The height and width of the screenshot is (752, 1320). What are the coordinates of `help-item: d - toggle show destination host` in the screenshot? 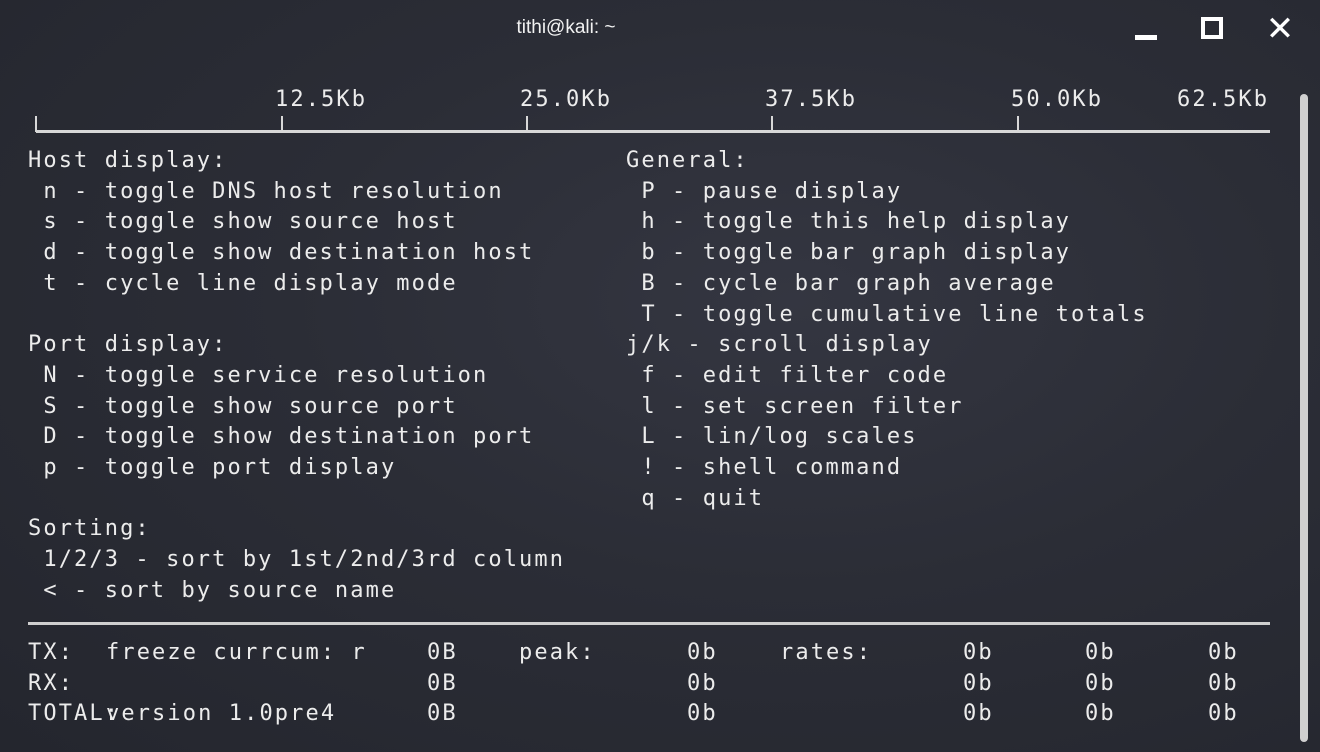 It's located at (281, 253).